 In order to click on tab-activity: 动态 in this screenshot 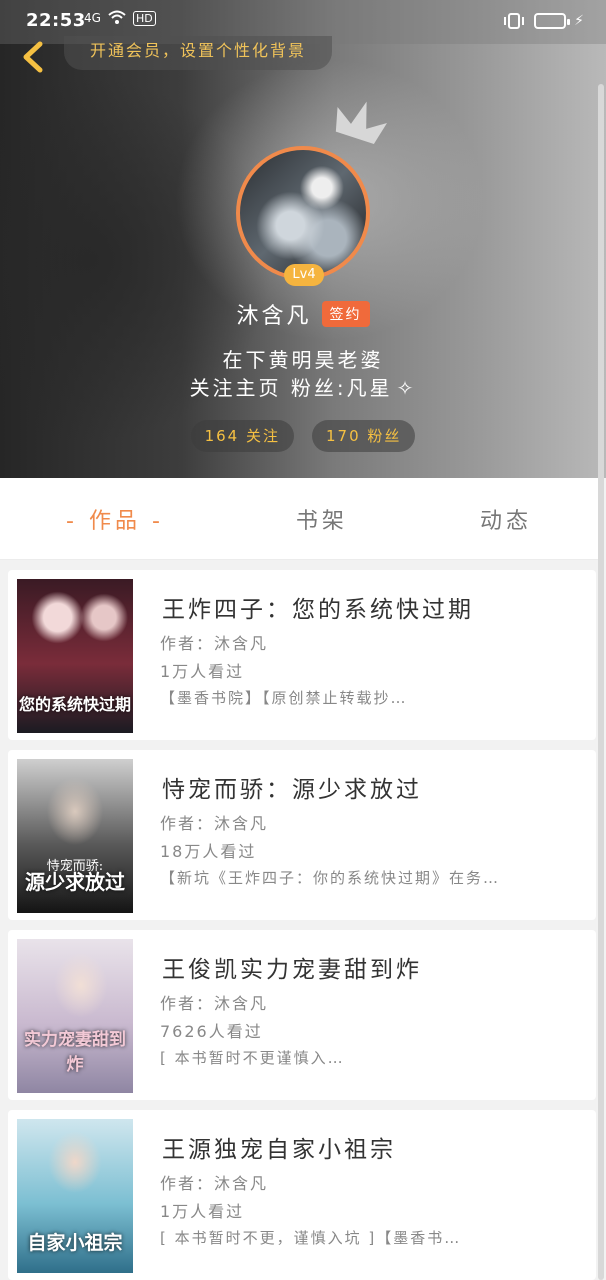, I will do `click(506, 519)`.